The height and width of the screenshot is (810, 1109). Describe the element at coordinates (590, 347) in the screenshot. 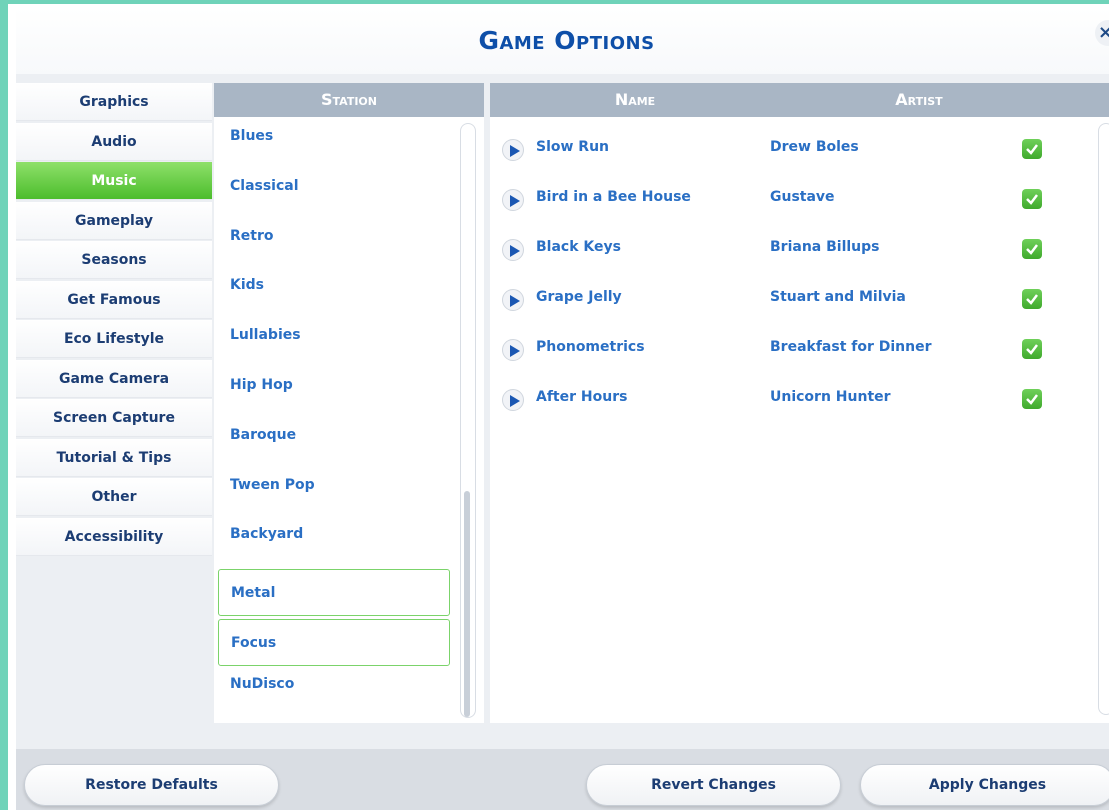

I see `song-name: Phonometrics` at that location.